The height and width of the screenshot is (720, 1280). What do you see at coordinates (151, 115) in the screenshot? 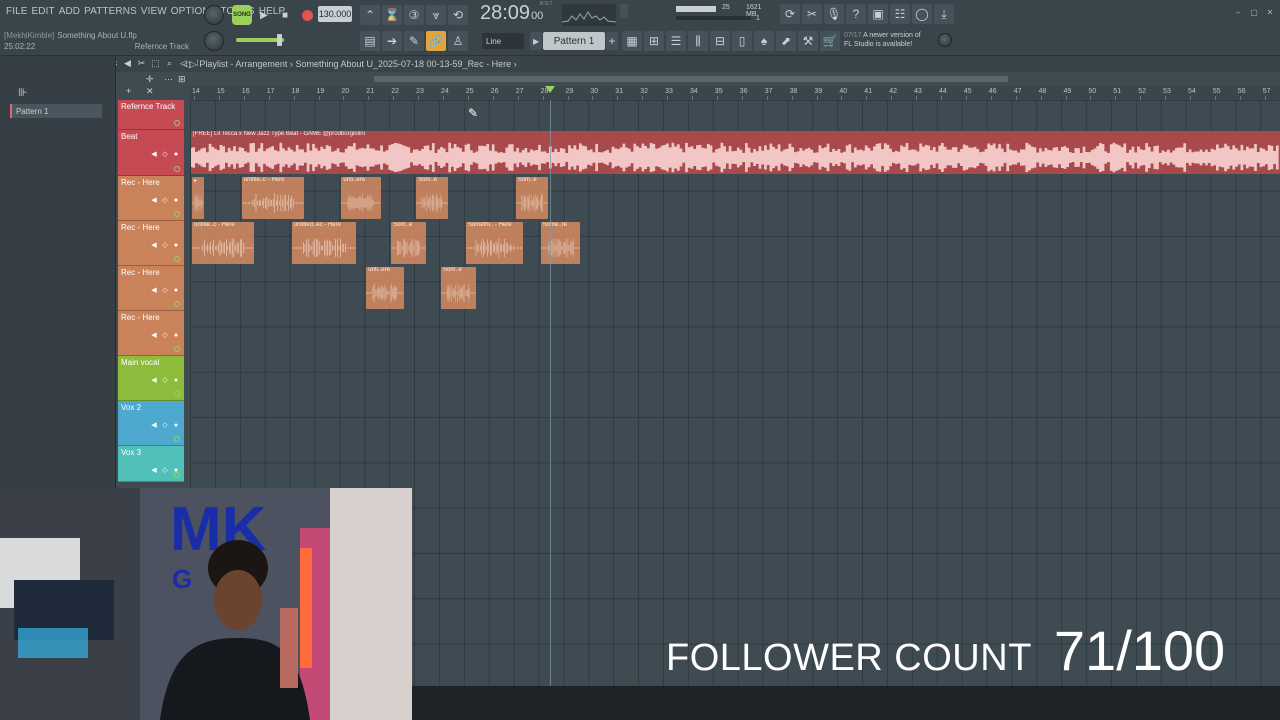
I see `track-header-0: Refernce Track` at bounding box center [151, 115].